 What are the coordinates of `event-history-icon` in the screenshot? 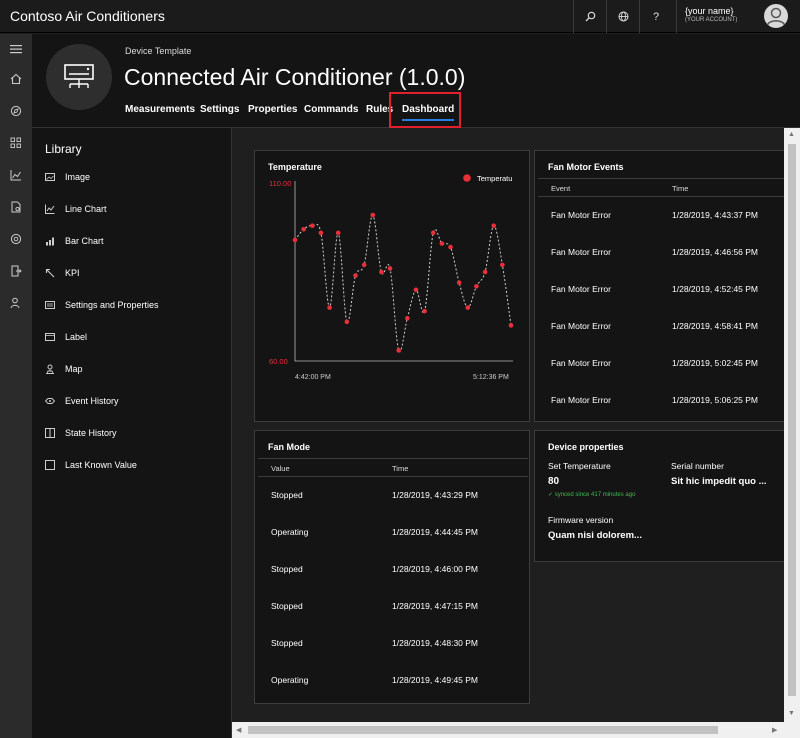 It's located at (50, 401).